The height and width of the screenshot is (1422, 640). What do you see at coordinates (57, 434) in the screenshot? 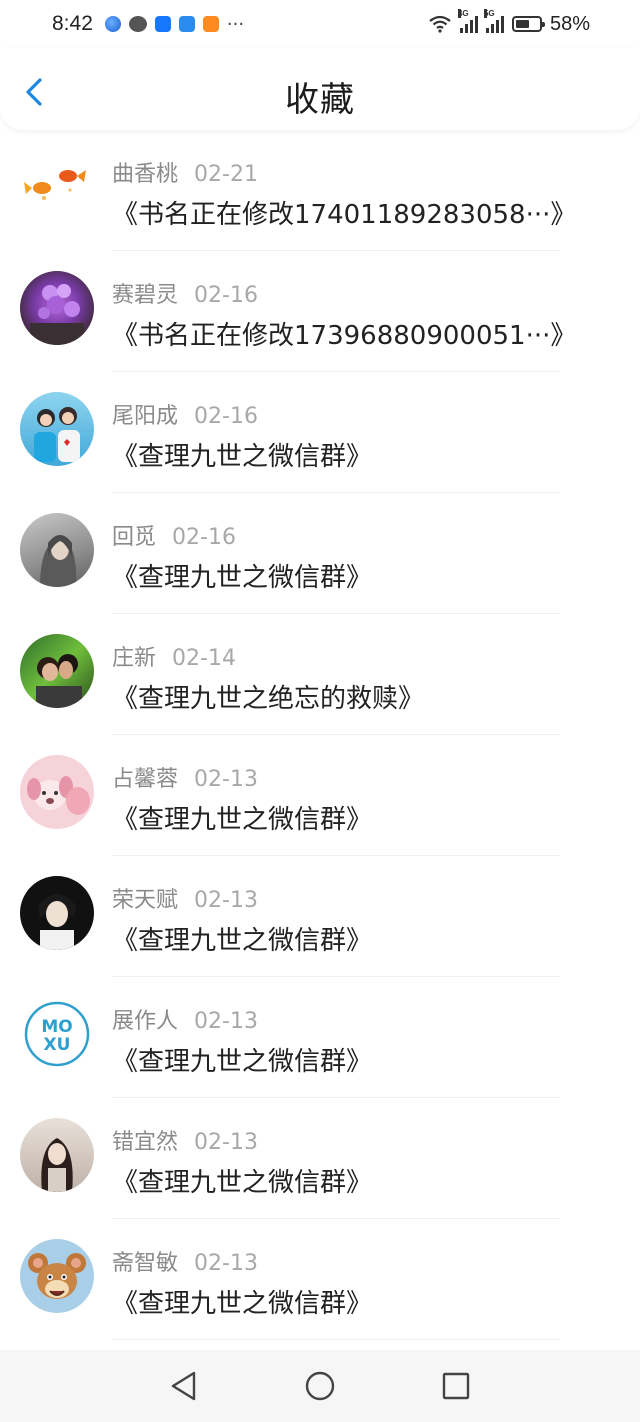
I see `couple-photo-avatar-image` at bounding box center [57, 434].